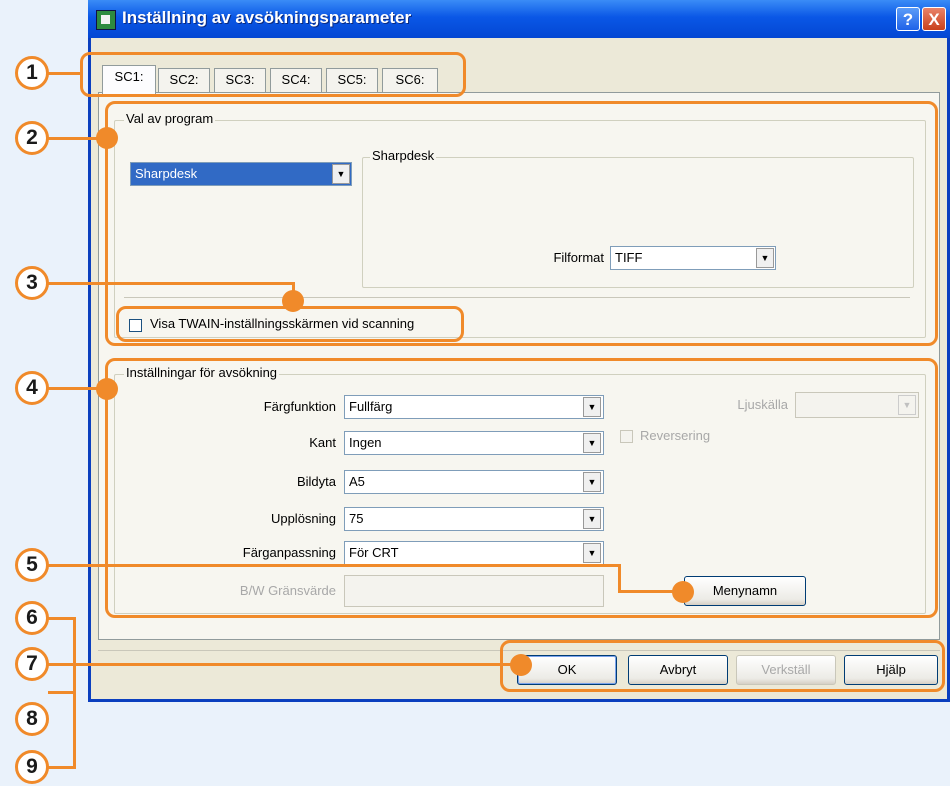 Image resolution: width=950 pixels, height=786 pixels. I want to click on callout-number-1: 1, so click(32, 73).